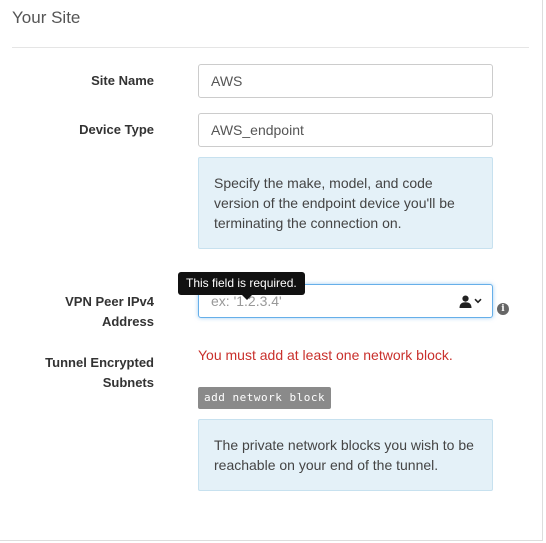 The image size is (546, 543). I want to click on device-type-label: Device Type, so click(116, 129).